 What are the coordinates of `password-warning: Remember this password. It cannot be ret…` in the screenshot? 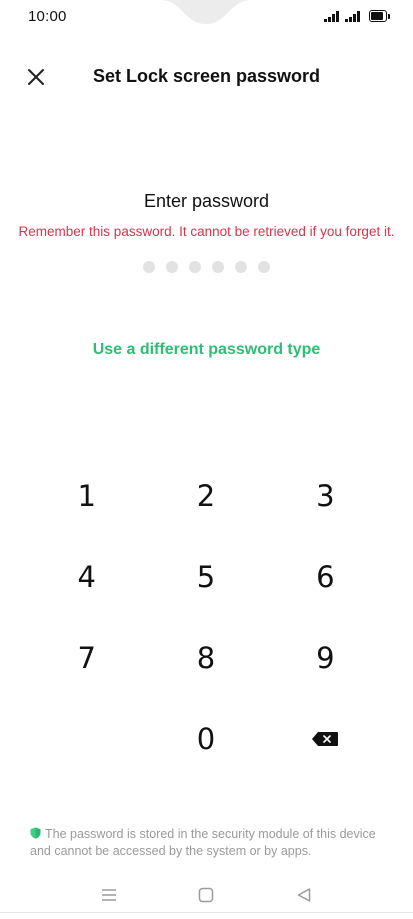 It's located at (206, 231).